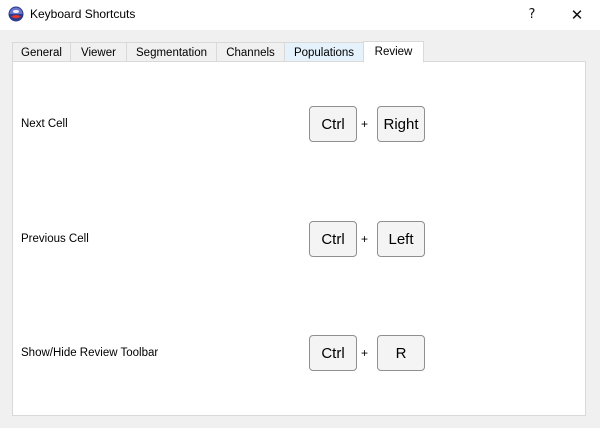  Describe the element at coordinates (98, 52) in the screenshot. I see `tab-viewer: Viewer` at that location.